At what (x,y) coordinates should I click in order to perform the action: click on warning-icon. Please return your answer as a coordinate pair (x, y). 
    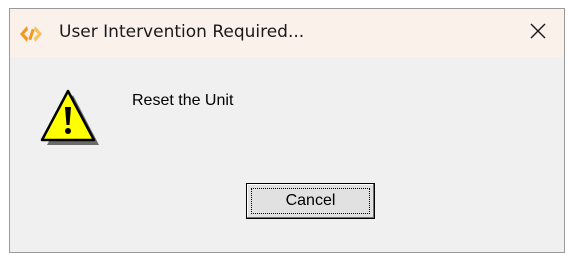
    Looking at the image, I should click on (70, 117).